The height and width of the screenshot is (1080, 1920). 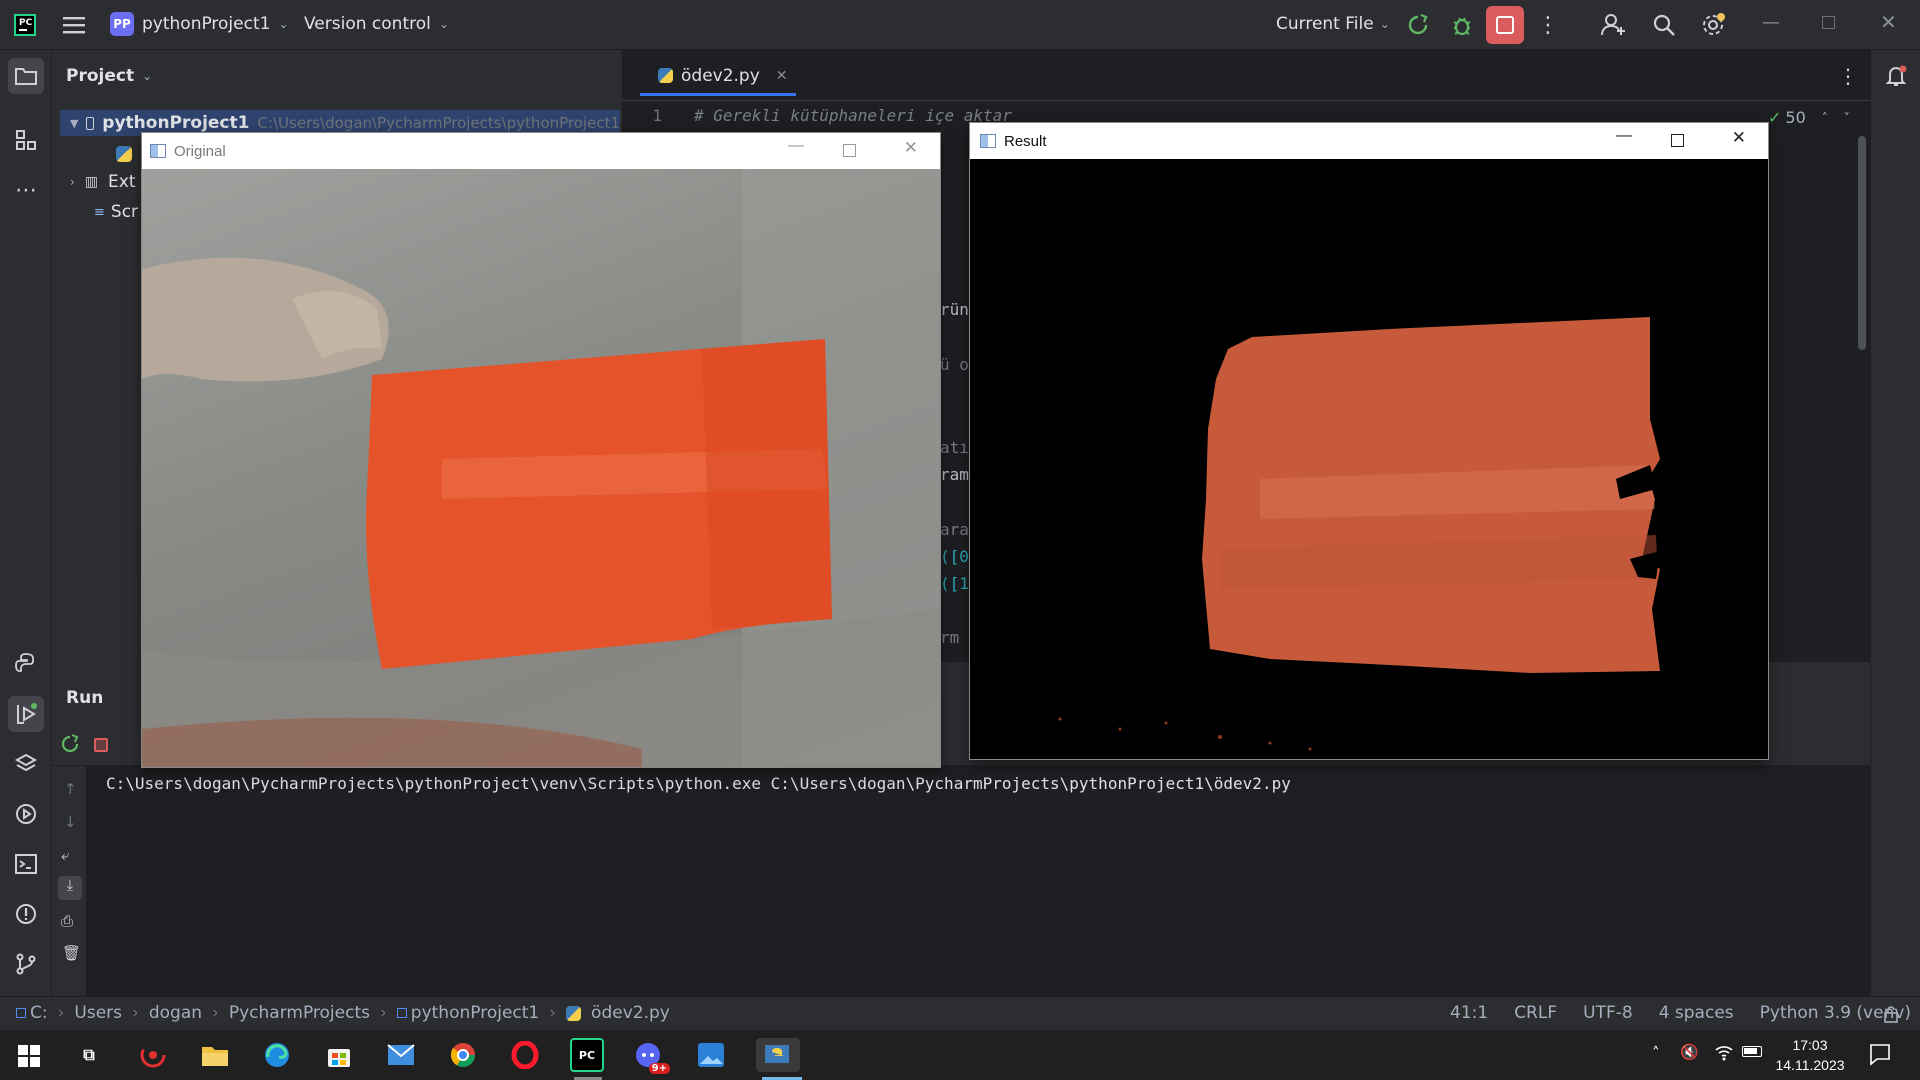 I want to click on settings-gear-icon, so click(x=1713, y=25).